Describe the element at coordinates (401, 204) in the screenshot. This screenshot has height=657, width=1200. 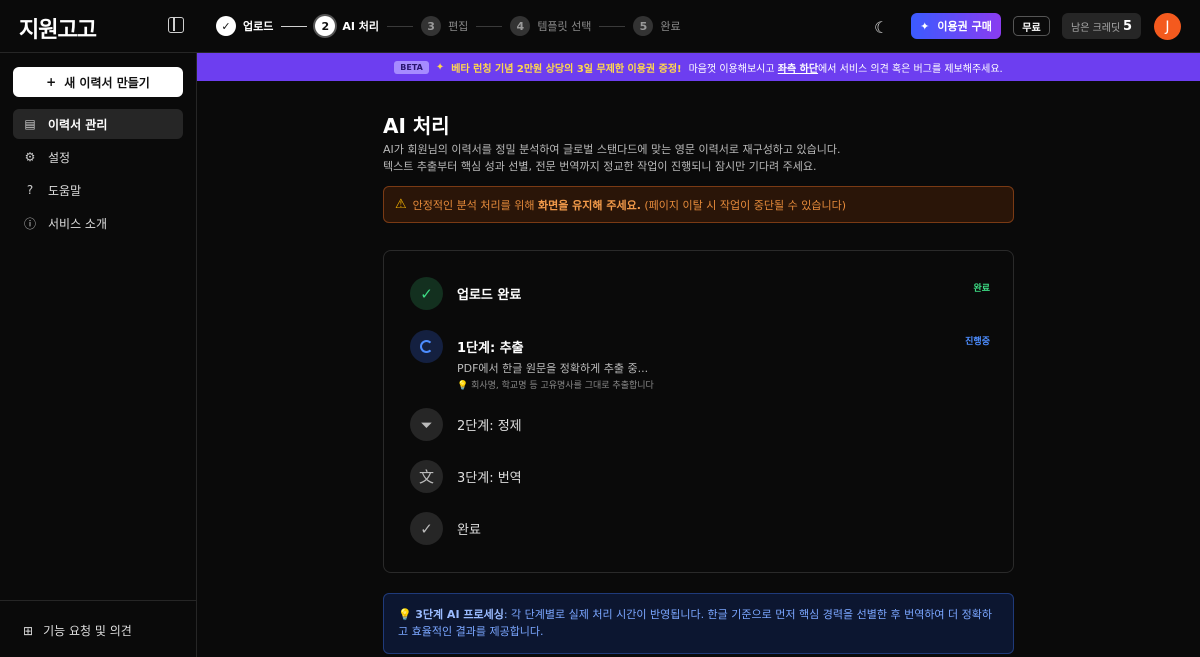
I see `warning-icon: ⚠` at that location.